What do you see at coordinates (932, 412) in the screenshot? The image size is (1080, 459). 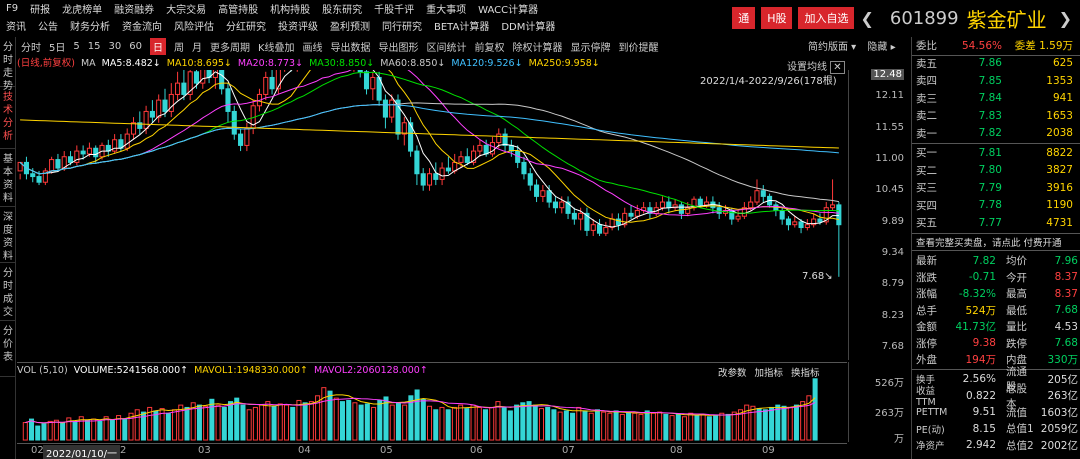 I see `fund-key: PETTM` at bounding box center [932, 412].